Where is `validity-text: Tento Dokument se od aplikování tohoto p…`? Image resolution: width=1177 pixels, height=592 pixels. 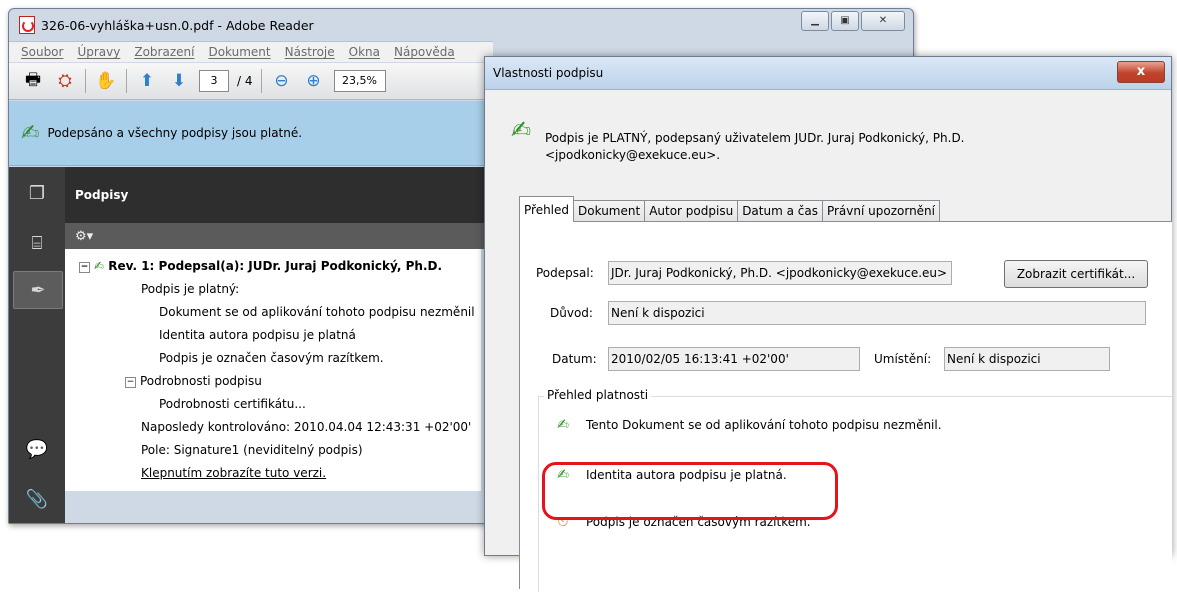
validity-text: Tento Dokument se od aplikování tohoto p… is located at coordinates (764, 425).